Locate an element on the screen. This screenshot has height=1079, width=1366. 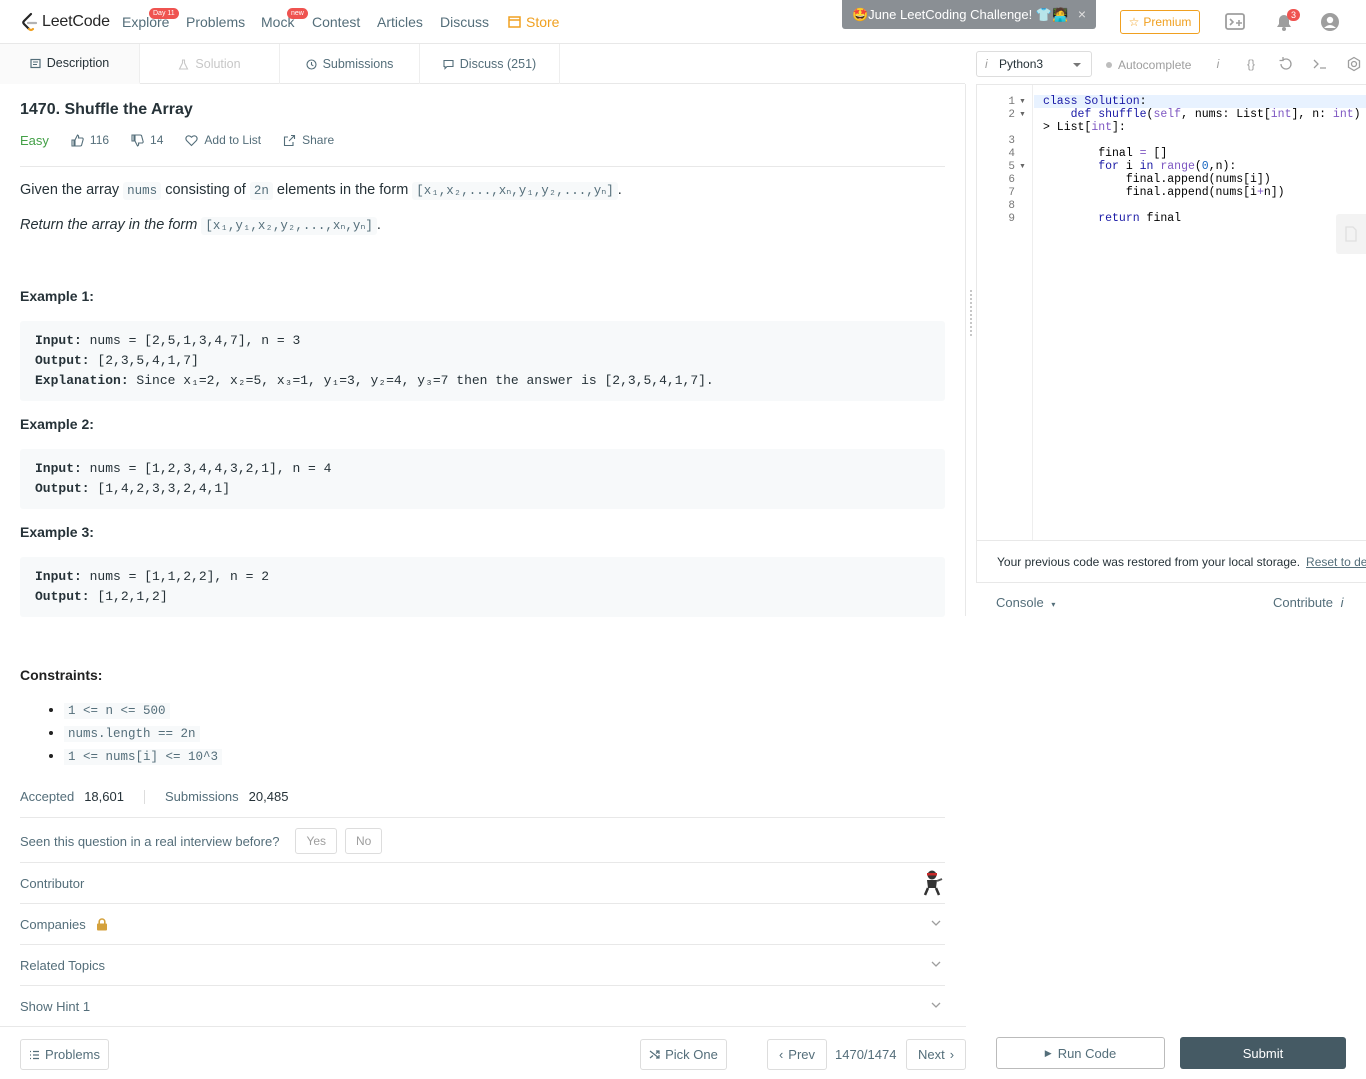
chevron-right-icon: › is located at coordinates (952, 1054).